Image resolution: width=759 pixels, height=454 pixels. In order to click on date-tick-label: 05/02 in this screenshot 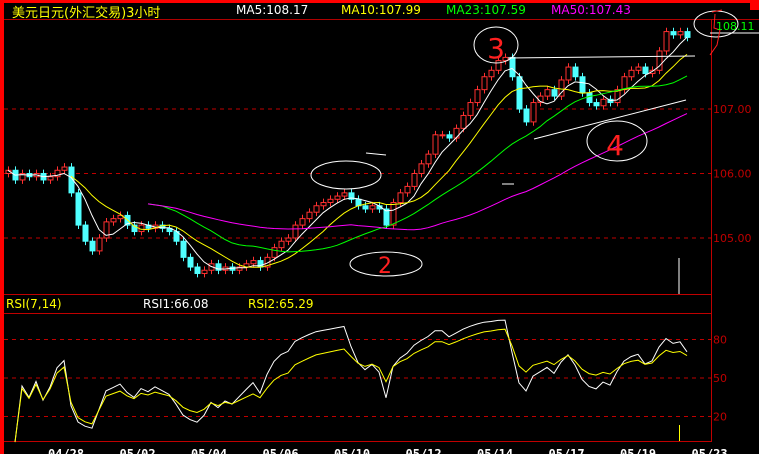, I will do `click(138, 450)`.